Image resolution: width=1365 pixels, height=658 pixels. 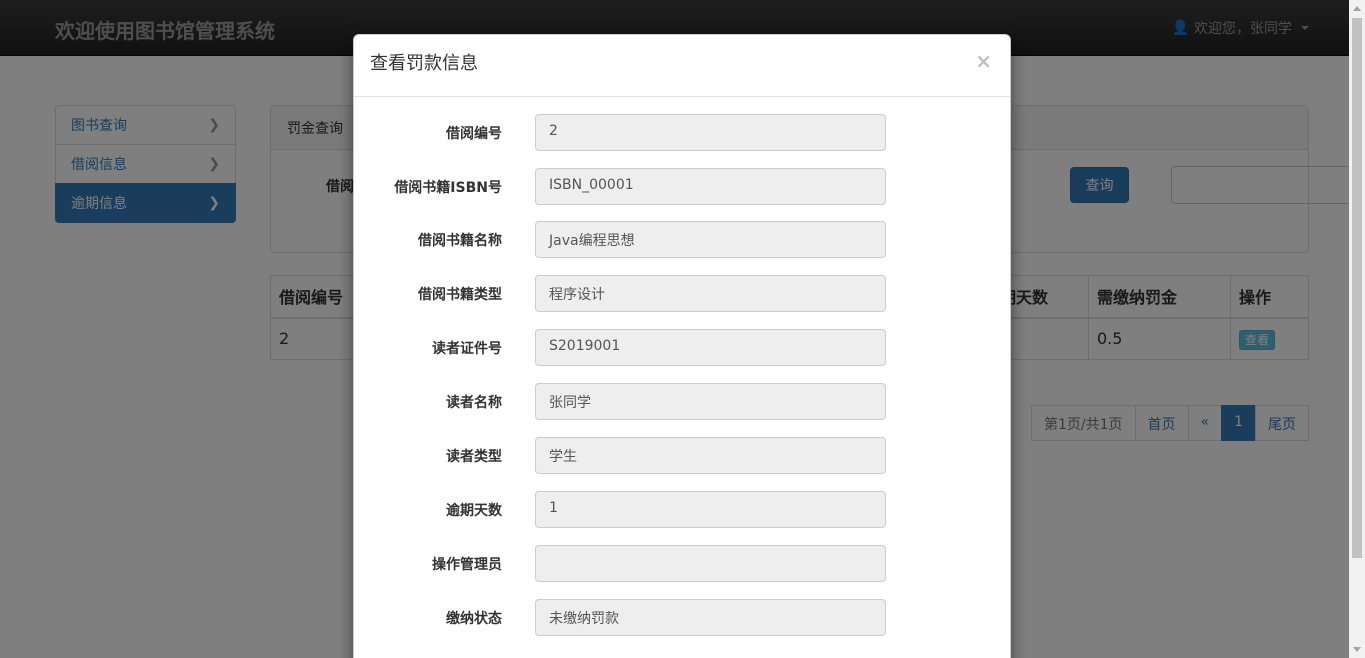 What do you see at coordinates (710, 239) in the screenshot?
I see `book-name-field: Java编程思想` at bounding box center [710, 239].